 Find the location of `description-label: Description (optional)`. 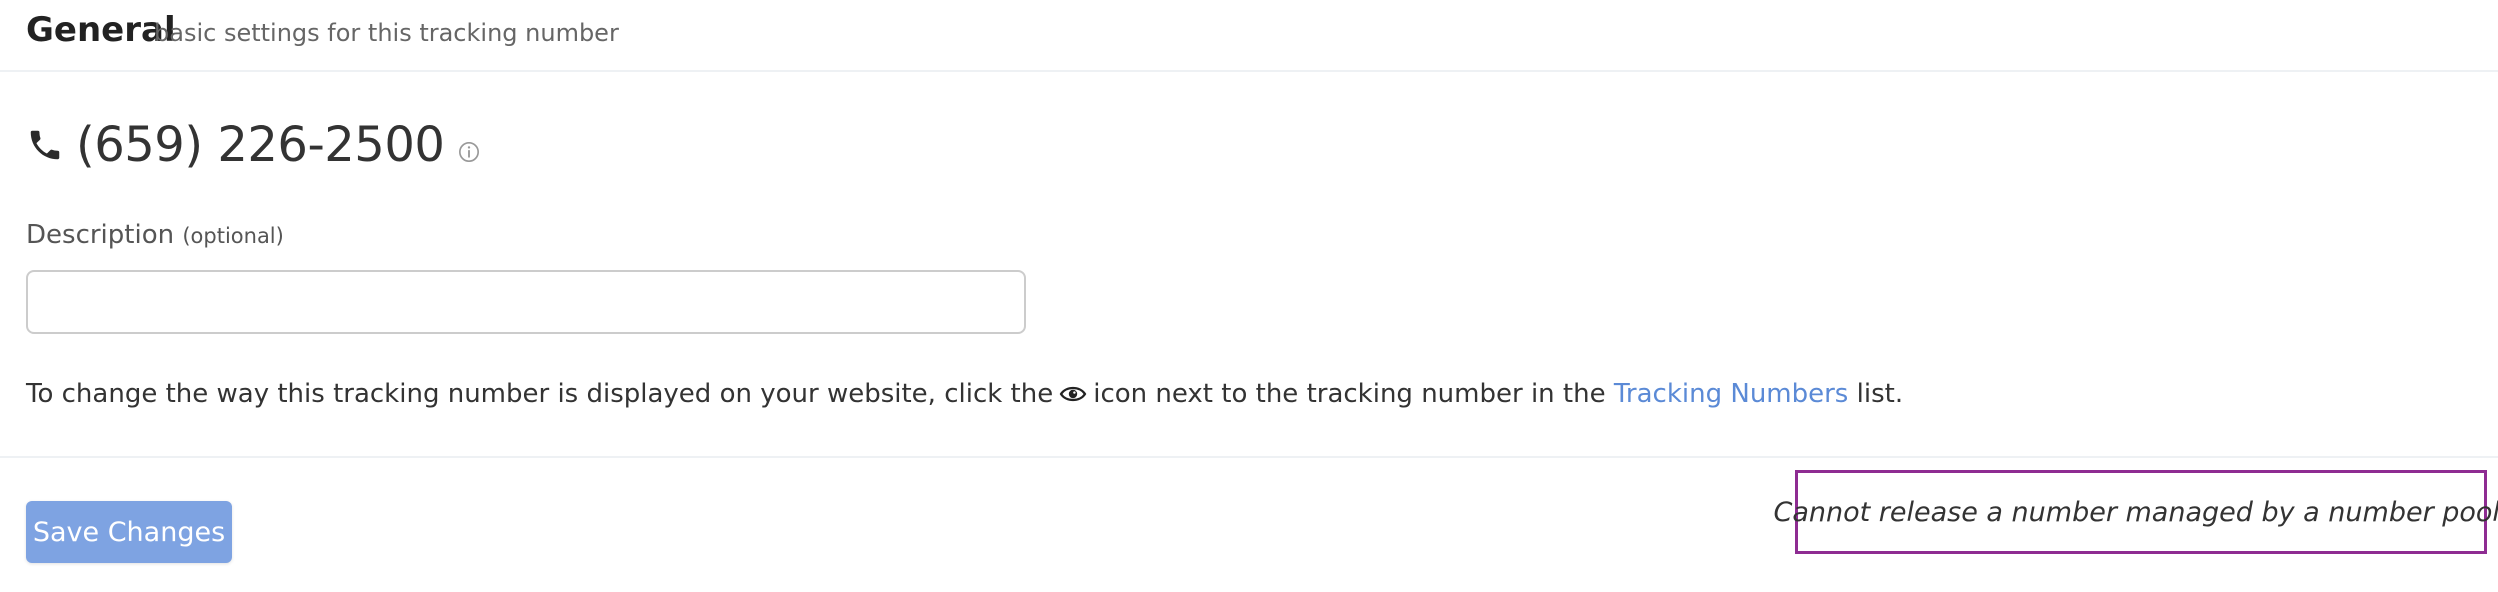

description-label: Description (optional) is located at coordinates (155, 235).